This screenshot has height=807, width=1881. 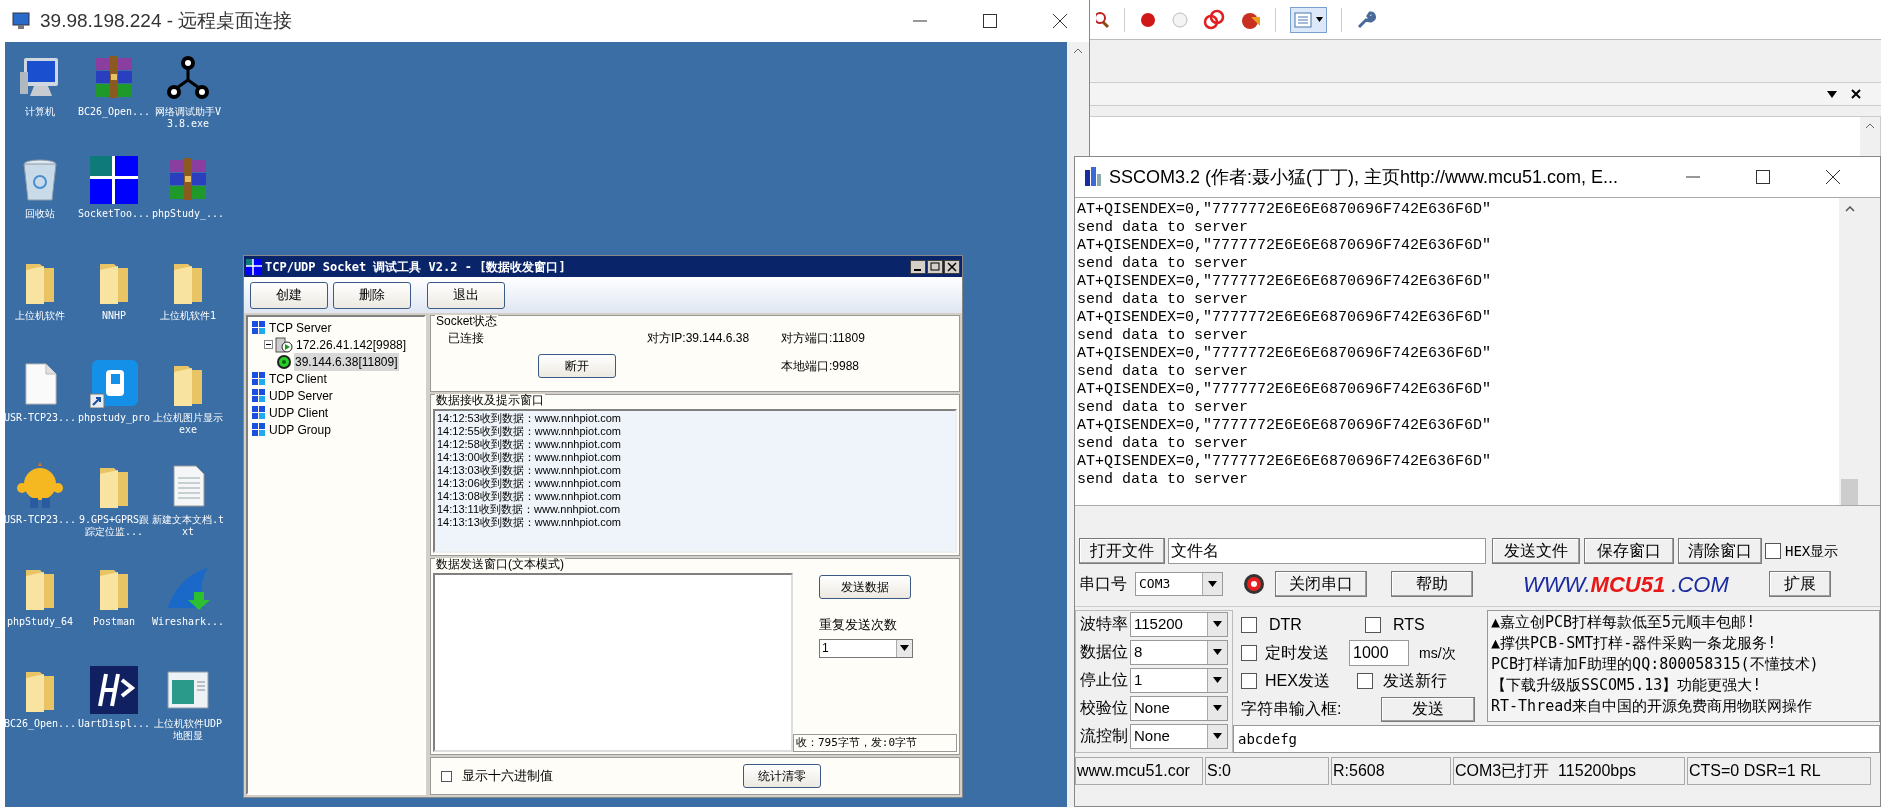 What do you see at coordinates (372, 295) in the screenshot?
I see `toolbar-button: 删除` at bounding box center [372, 295].